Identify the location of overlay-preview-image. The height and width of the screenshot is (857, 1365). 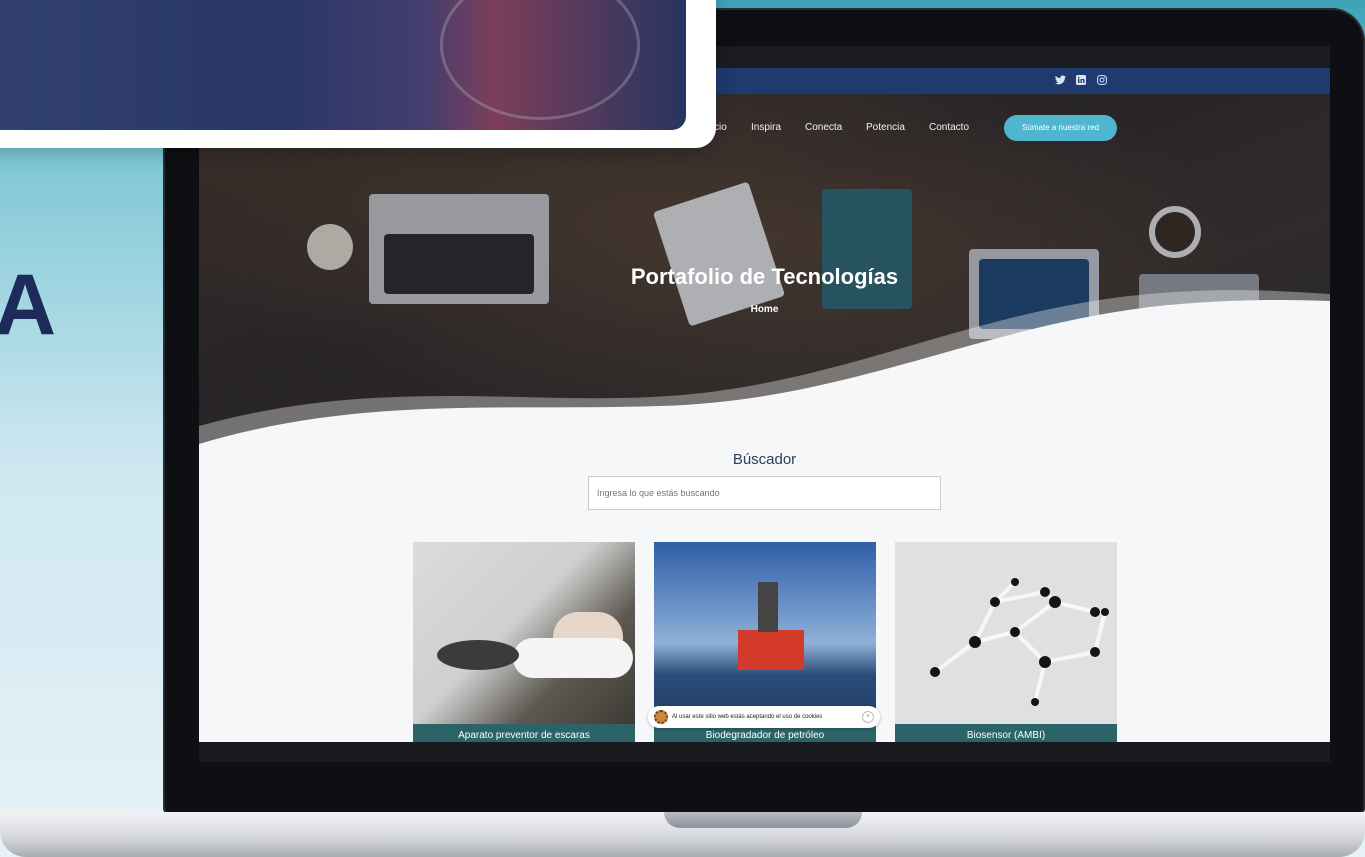
(343, 65).